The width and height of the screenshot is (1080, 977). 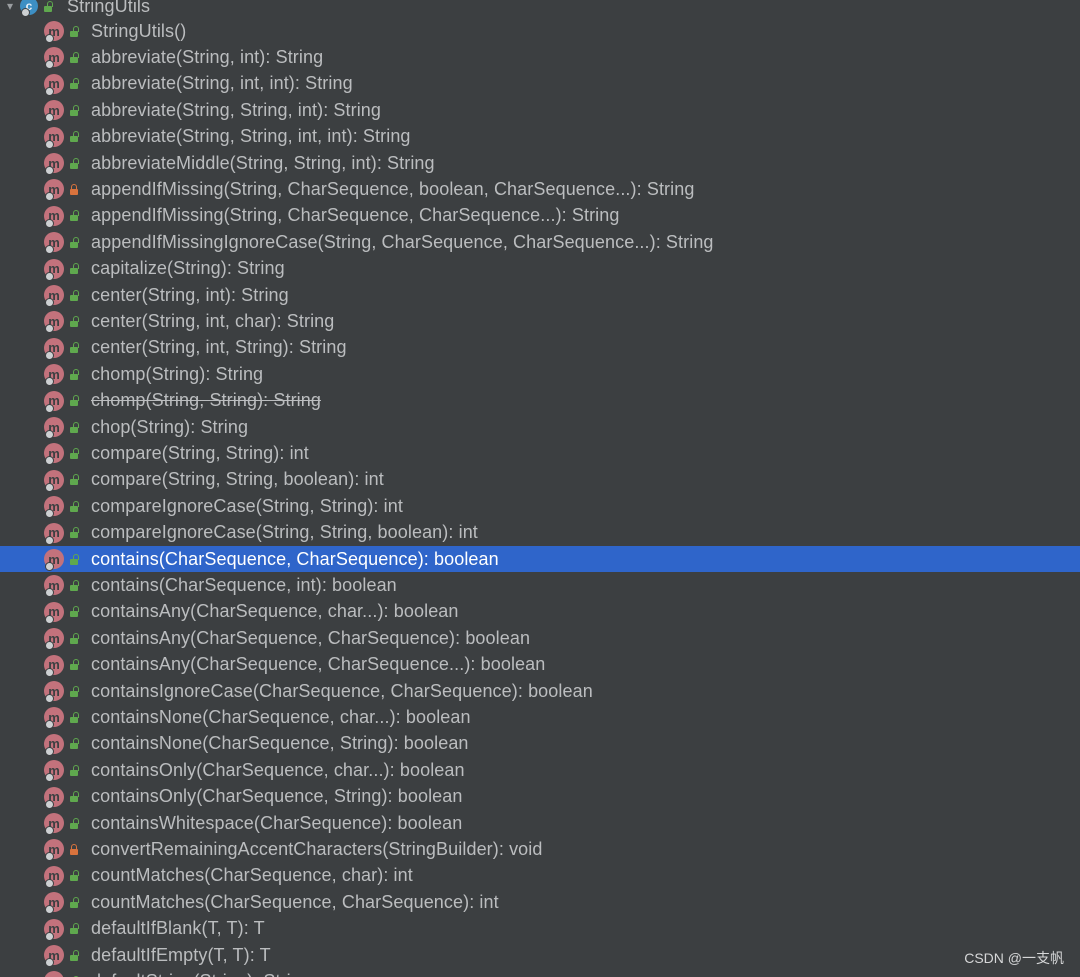 What do you see at coordinates (177, 373) in the screenshot?
I see `method-signature-label: chomp(String): String` at bounding box center [177, 373].